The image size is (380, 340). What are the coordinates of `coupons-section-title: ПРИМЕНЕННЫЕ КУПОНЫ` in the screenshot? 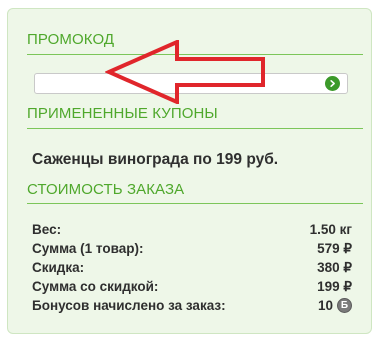 It's located at (122, 113).